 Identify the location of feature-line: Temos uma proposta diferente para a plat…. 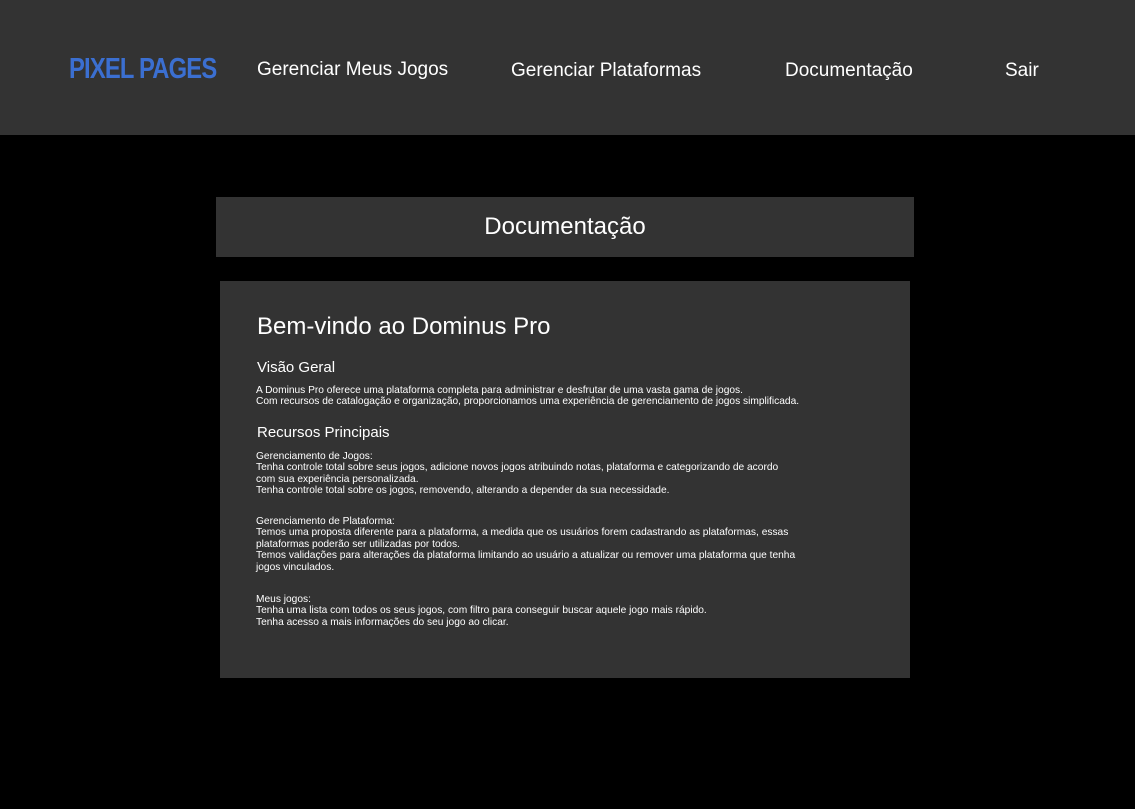
(522, 533).